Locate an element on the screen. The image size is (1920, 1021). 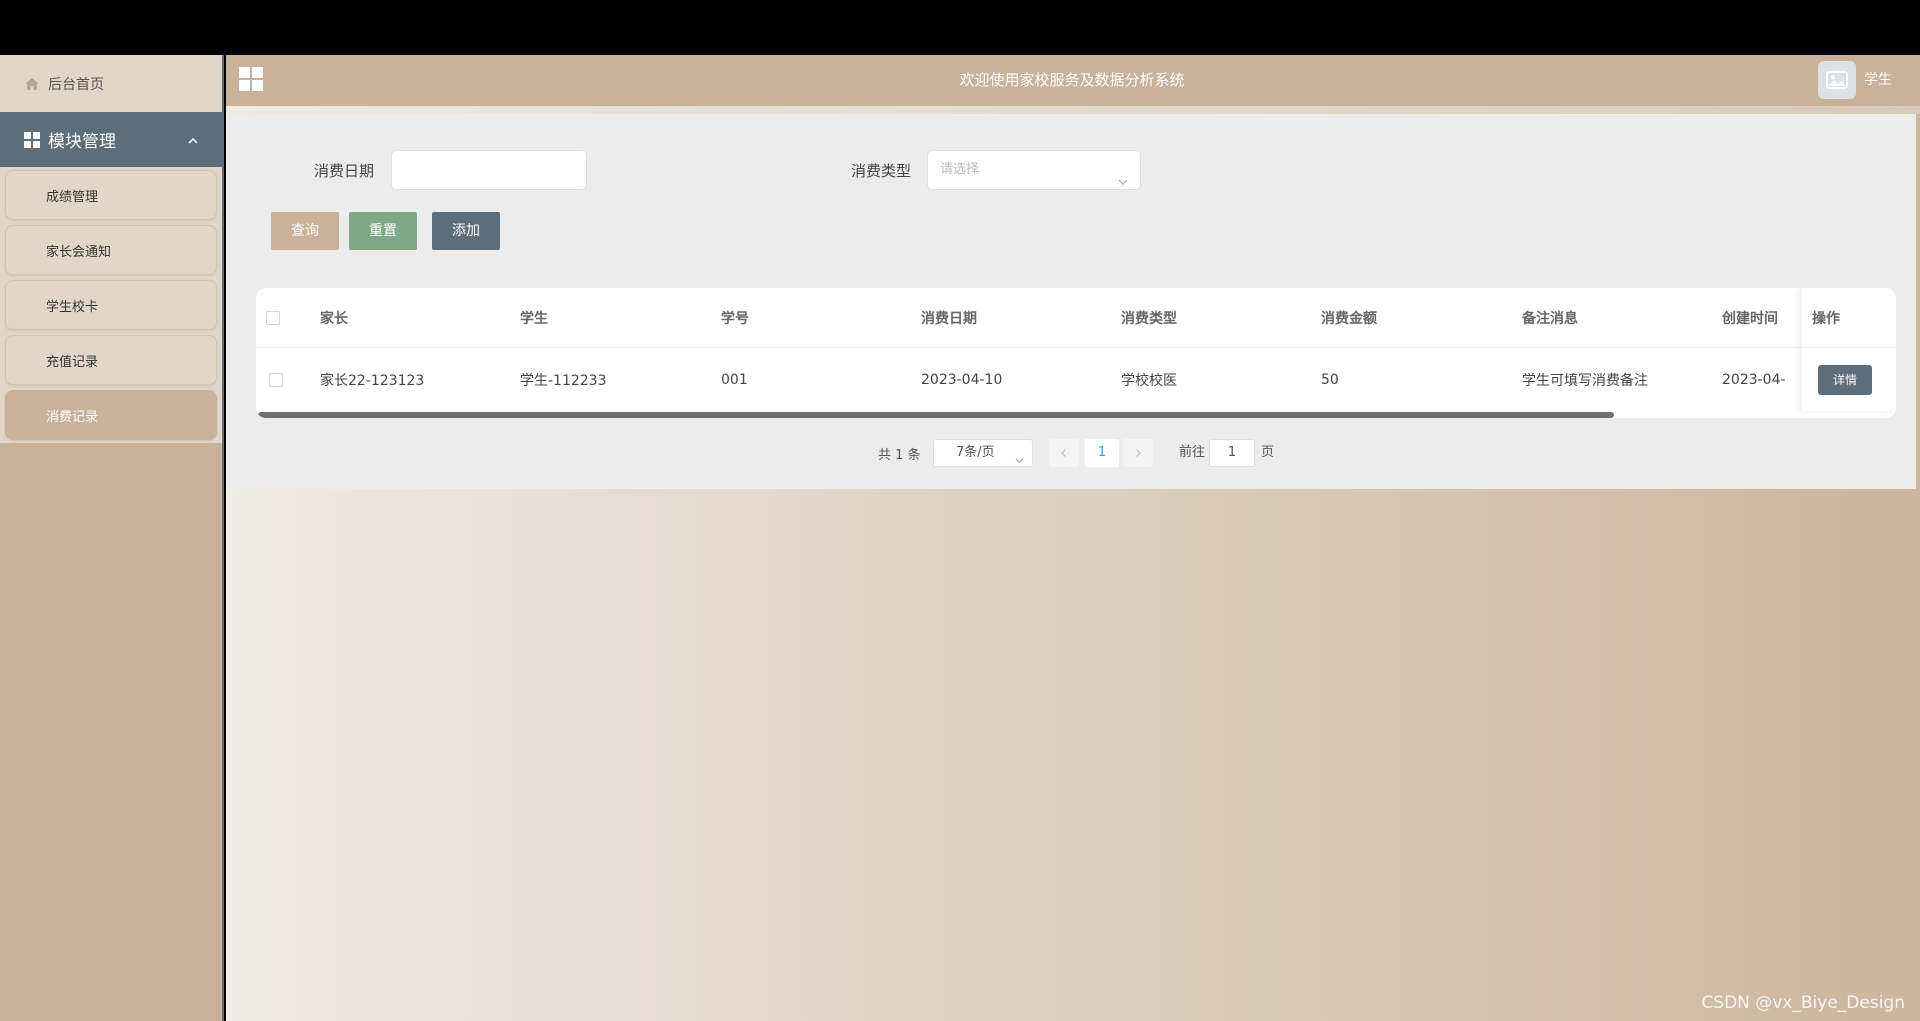
column-header-amount: 消费金额 is located at coordinates (1349, 317).